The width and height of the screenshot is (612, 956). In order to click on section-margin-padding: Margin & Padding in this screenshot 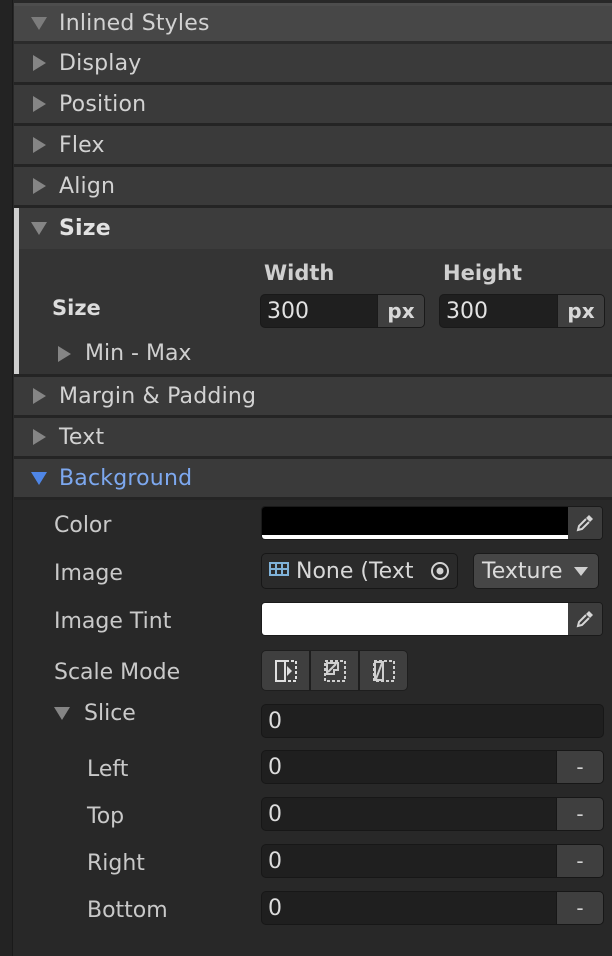, I will do `click(313, 397)`.